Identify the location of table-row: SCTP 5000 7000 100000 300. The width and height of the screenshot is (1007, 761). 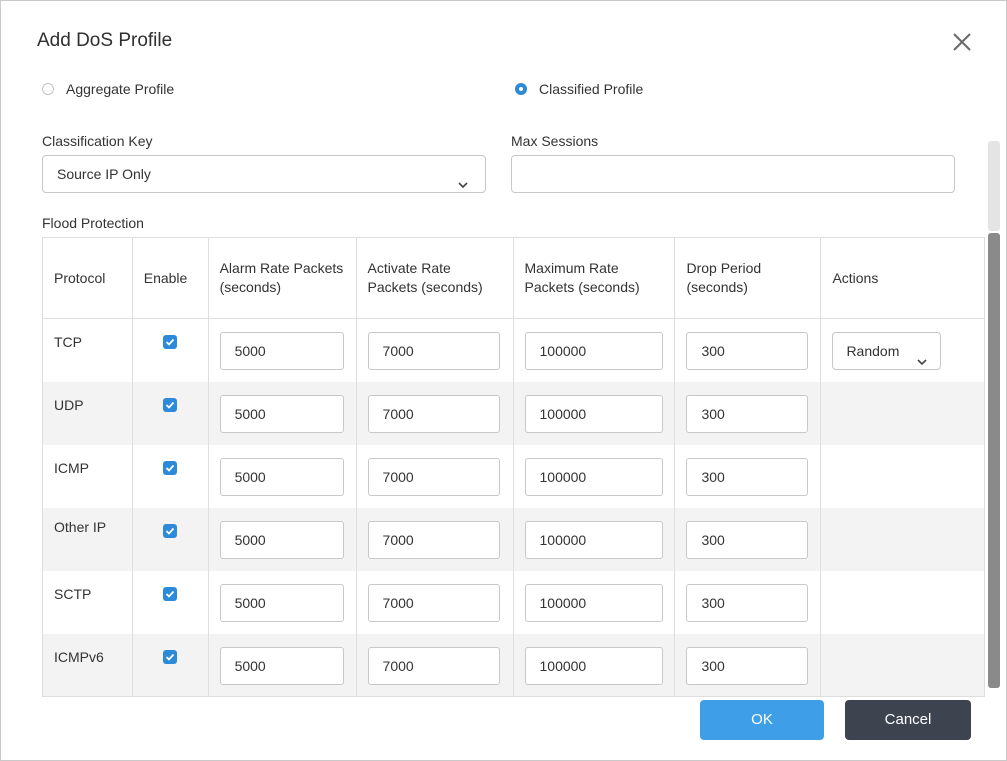
(513, 602).